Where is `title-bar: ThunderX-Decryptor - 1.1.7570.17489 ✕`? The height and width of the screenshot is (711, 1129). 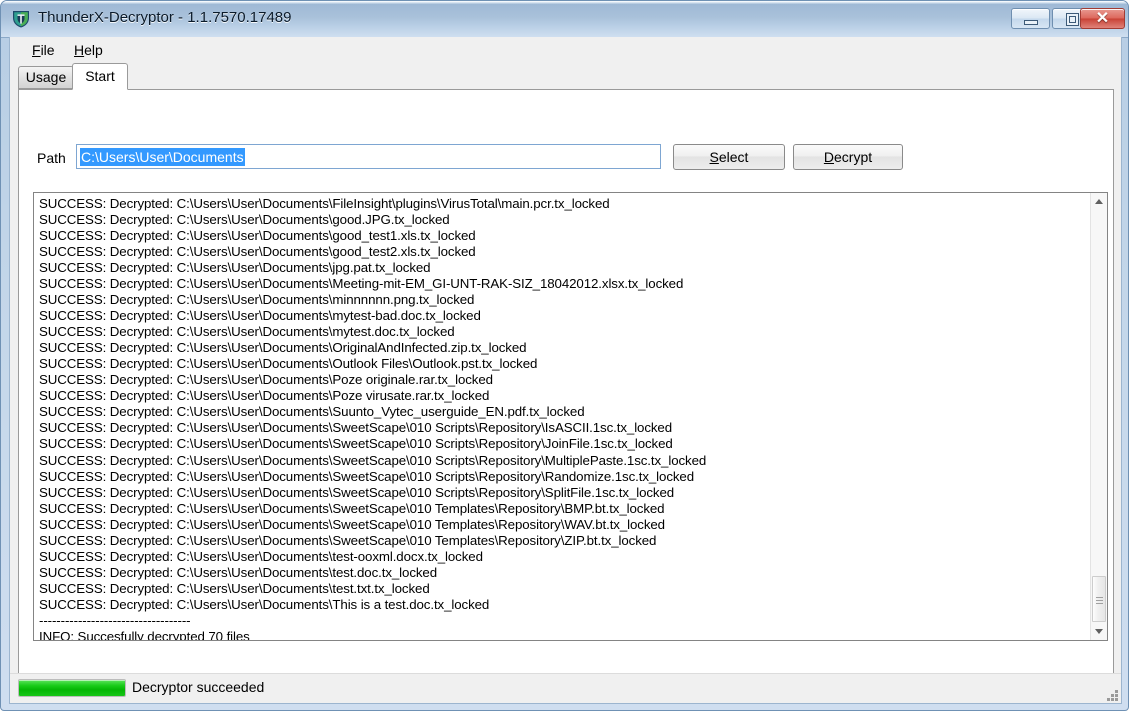
title-bar: ThunderX-Decryptor - 1.1.7570.17489 ✕ is located at coordinates (564, 19).